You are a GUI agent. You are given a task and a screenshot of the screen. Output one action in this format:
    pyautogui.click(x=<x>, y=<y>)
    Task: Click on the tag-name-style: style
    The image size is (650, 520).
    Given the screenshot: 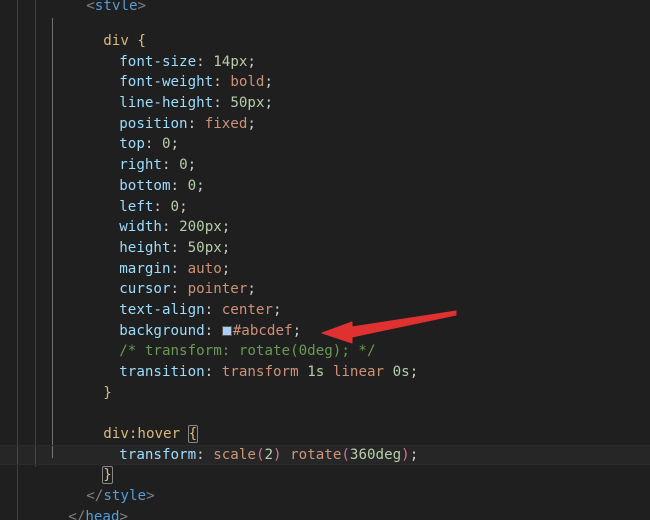 What is the action you would take?
    pyautogui.click(x=116, y=5)
    